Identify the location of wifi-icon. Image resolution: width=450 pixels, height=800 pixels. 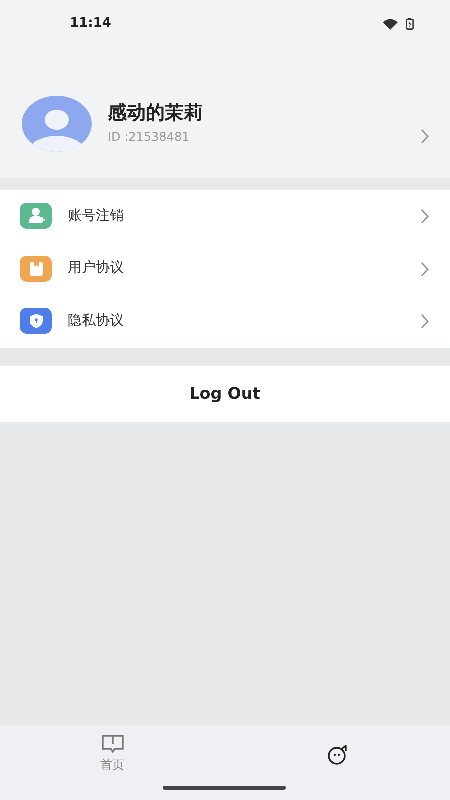
(390, 24).